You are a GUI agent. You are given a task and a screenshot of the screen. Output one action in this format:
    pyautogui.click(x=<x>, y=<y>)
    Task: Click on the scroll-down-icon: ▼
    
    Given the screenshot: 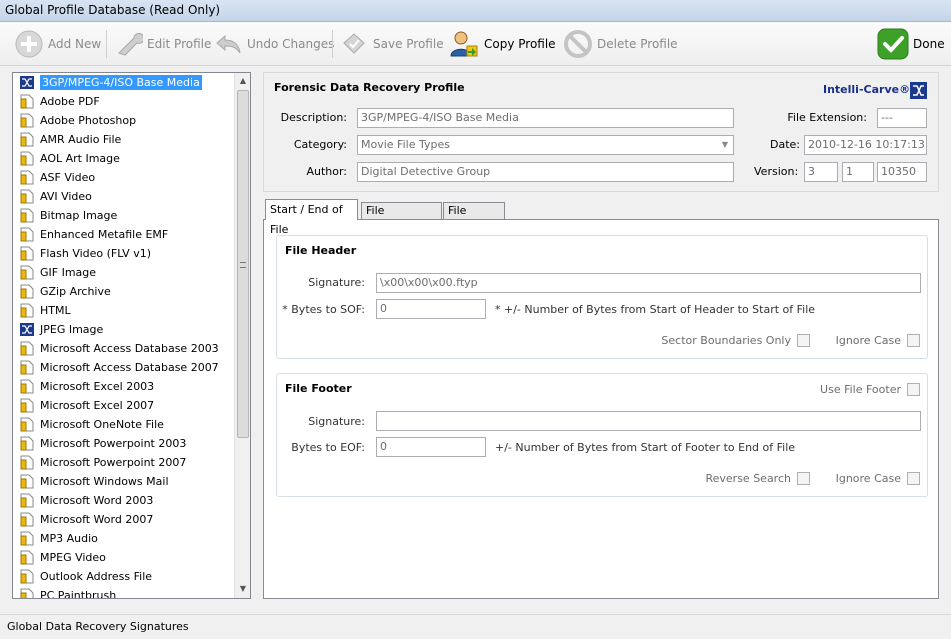 What is the action you would take?
    pyautogui.click(x=243, y=589)
    